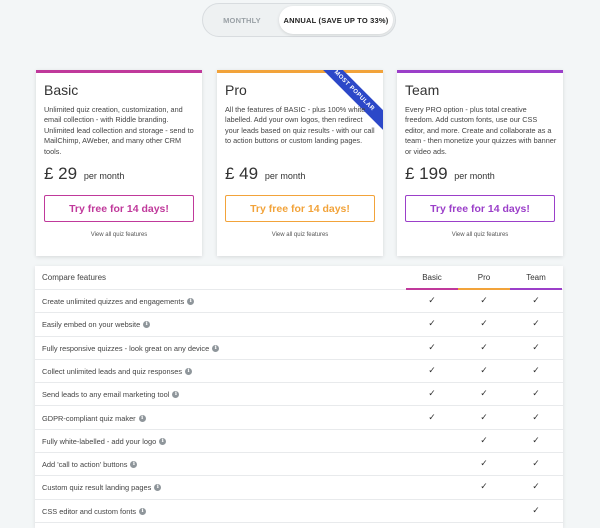  Describe the element at coordinates (61, 90) in the screenshot. I see `plan-name: Basic` at that location.